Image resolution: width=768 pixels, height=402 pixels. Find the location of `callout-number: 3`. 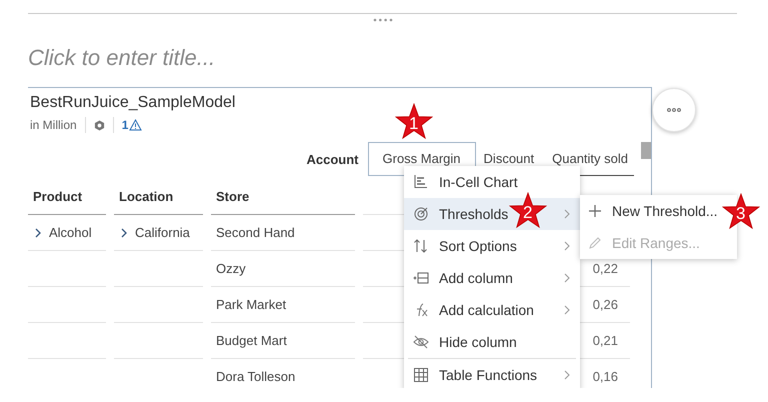

callout-number: 3 is located at coordinates (741, 213).